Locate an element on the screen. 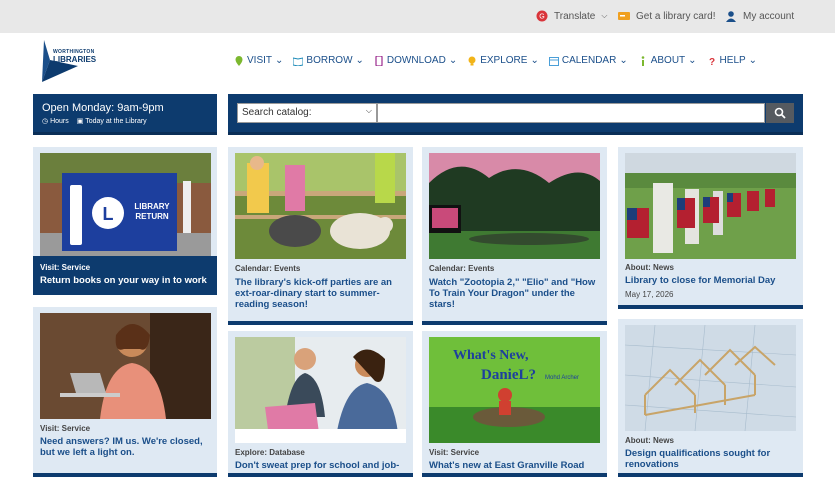 The image size is (835, 477). outdoor-movie-image is located at coordinates (514, 206).